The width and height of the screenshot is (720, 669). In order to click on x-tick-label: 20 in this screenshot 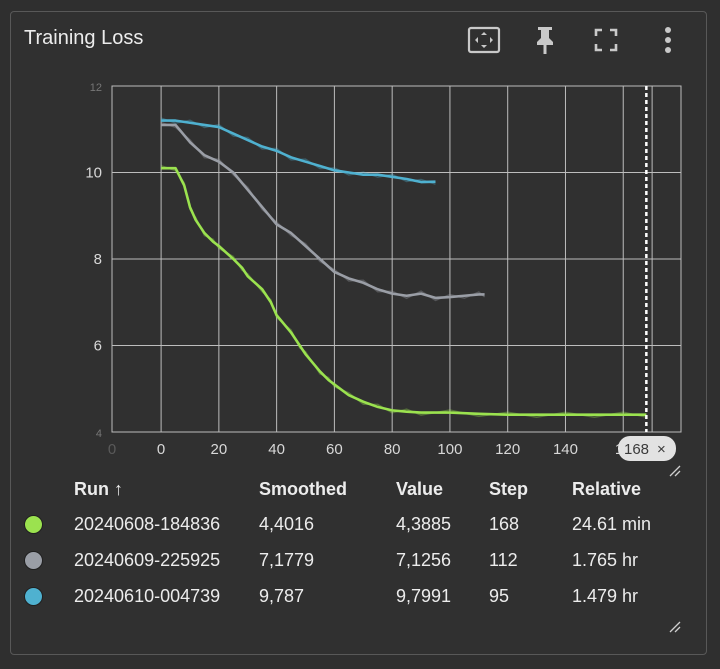, I will do `click(219, 449)`.